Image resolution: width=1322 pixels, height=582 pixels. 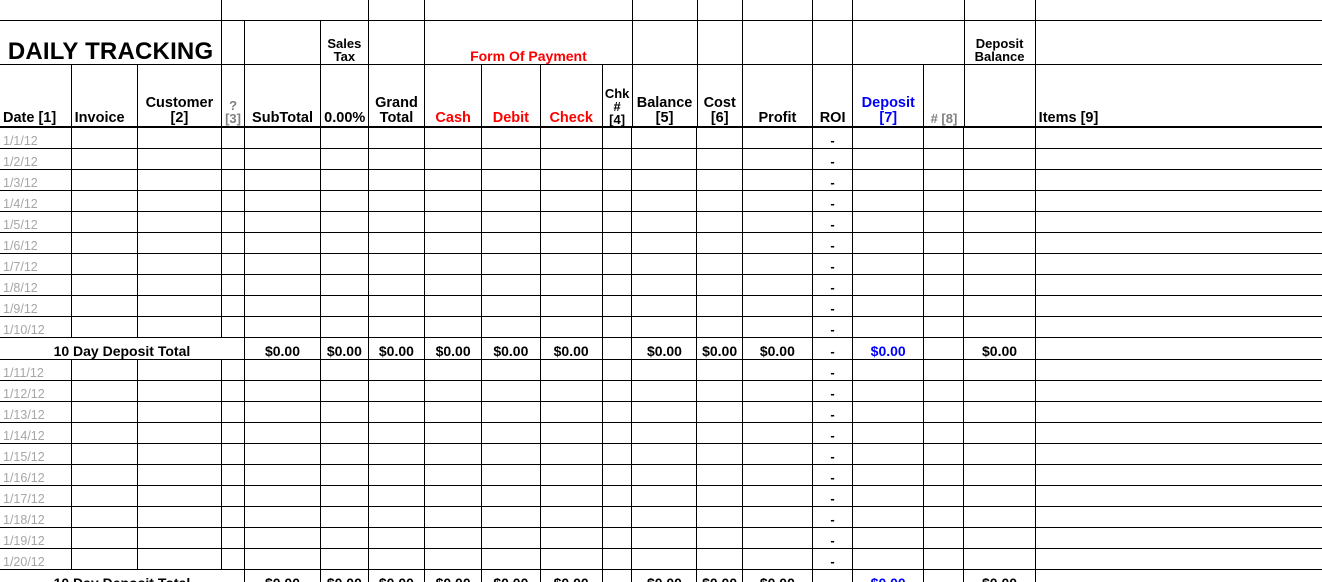 I want to click on cell-date: 1/14/12, so click(x=36, y=433).